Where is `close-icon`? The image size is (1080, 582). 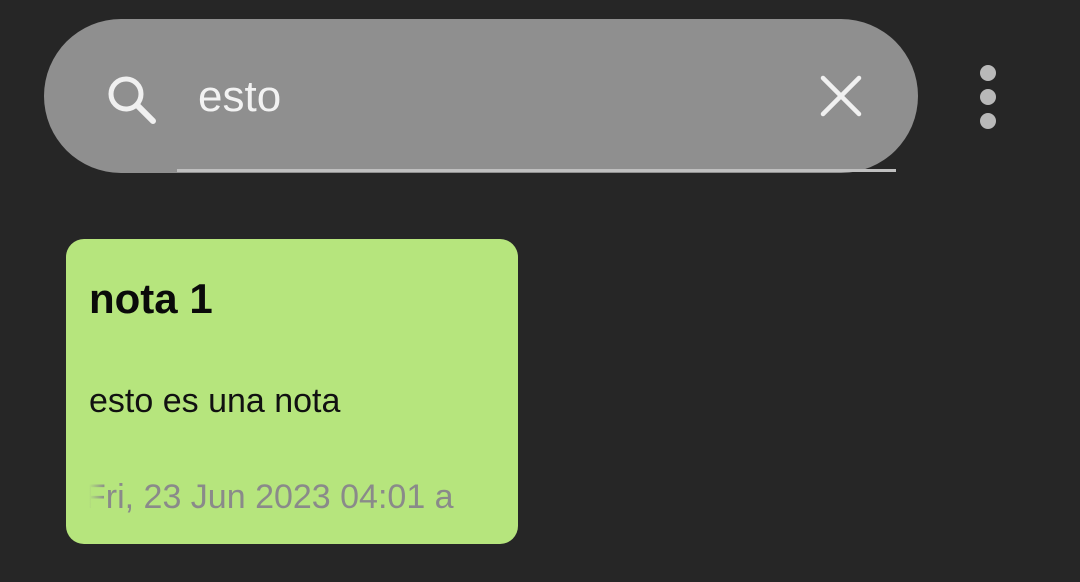 close-icon is located at coordinates (841, 96).